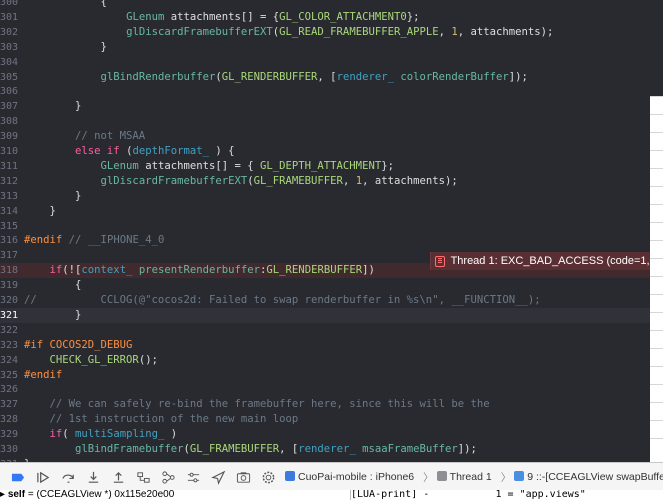  I want to click on line-number: 312, so click(9, 181).